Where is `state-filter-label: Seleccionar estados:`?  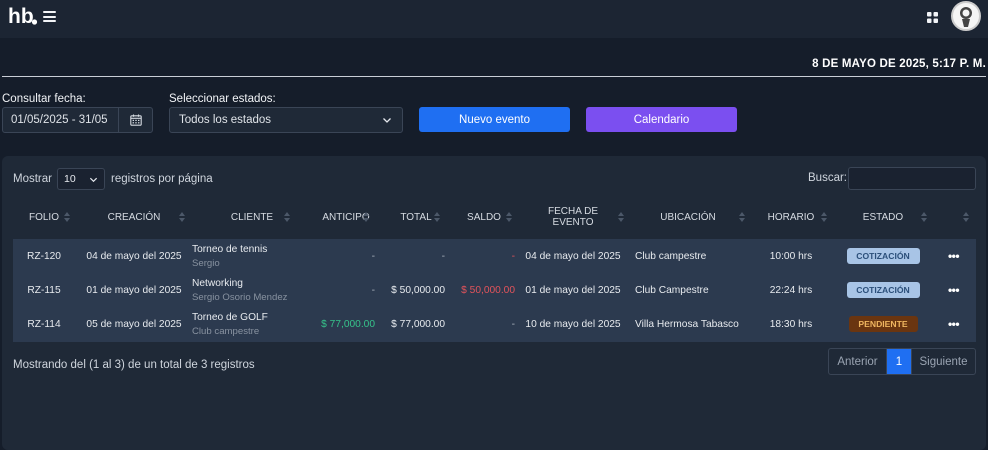
state-filter-label: Seleccionar estados: is located at coordinates (222, 99).